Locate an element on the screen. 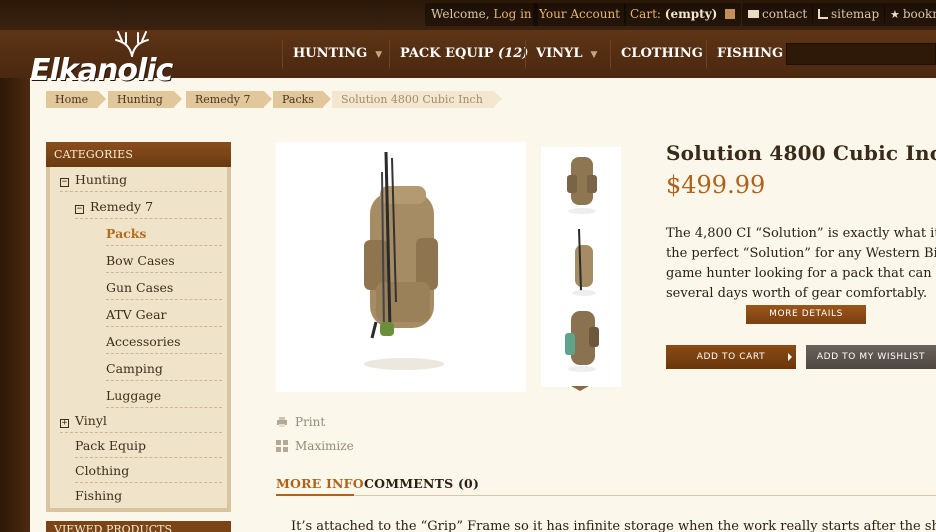 The width and height of the screenshot is (936, 532). category-gun-cases: Gun Cases is located at coordinates (164, 287).